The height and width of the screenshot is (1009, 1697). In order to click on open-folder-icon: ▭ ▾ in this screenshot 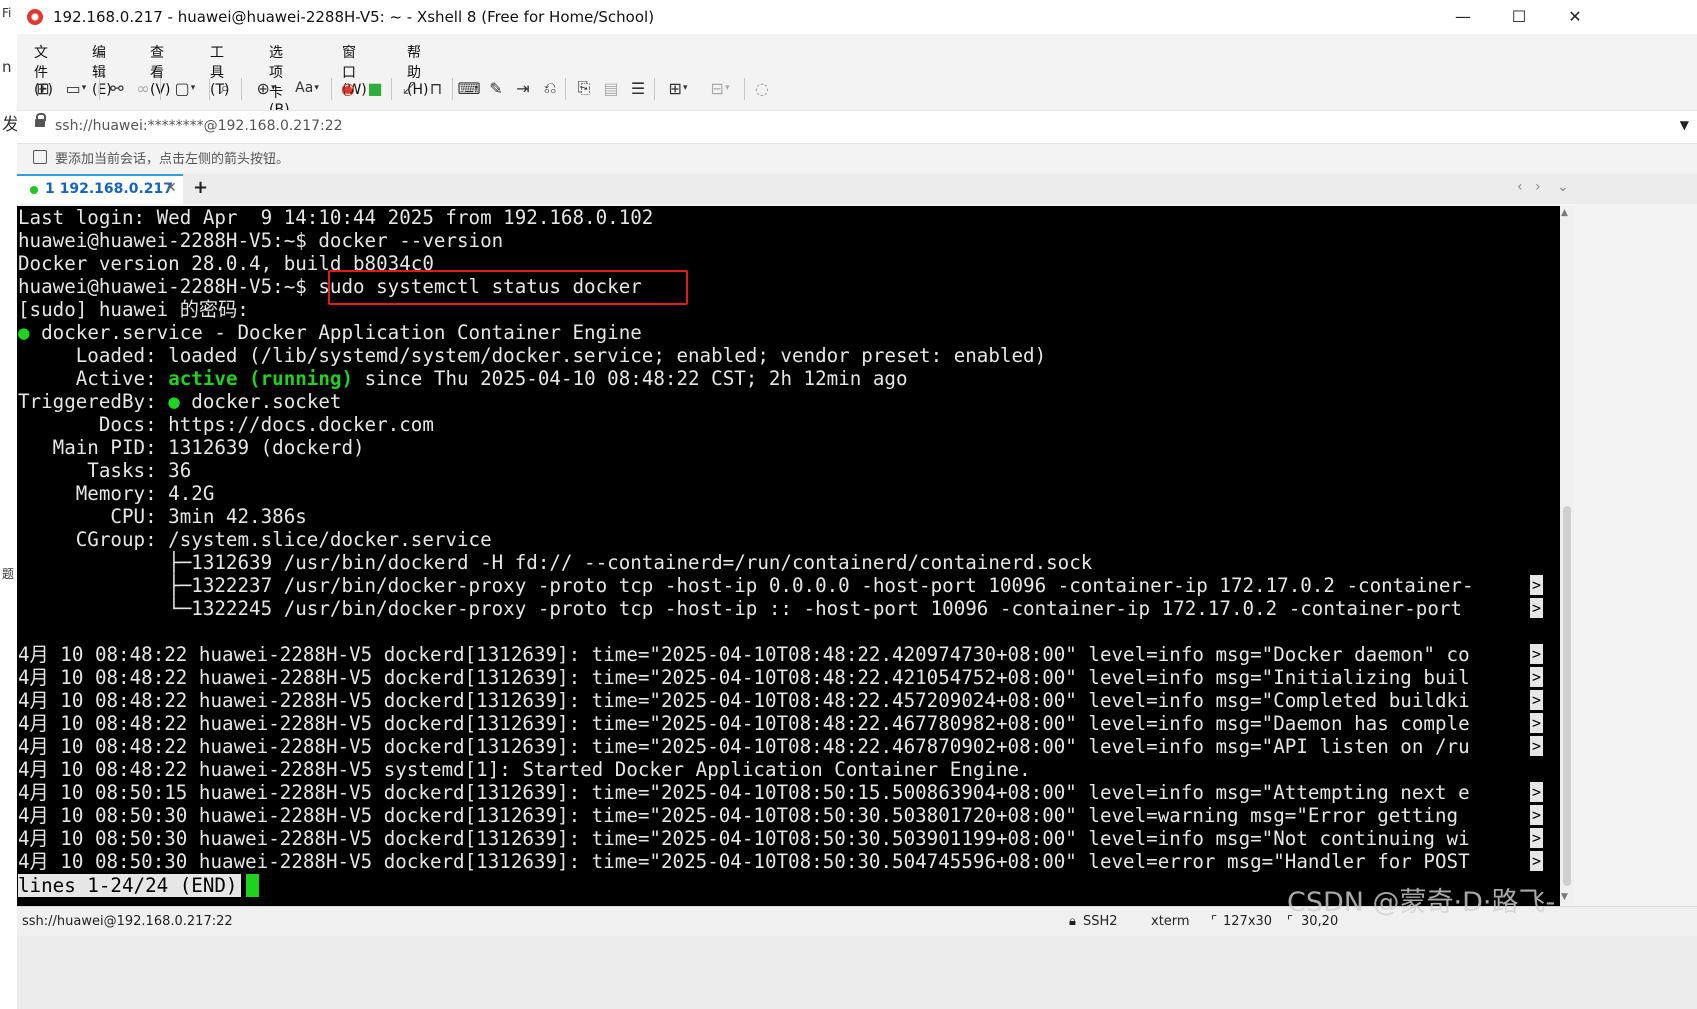, I will do `click(76, 88)`.